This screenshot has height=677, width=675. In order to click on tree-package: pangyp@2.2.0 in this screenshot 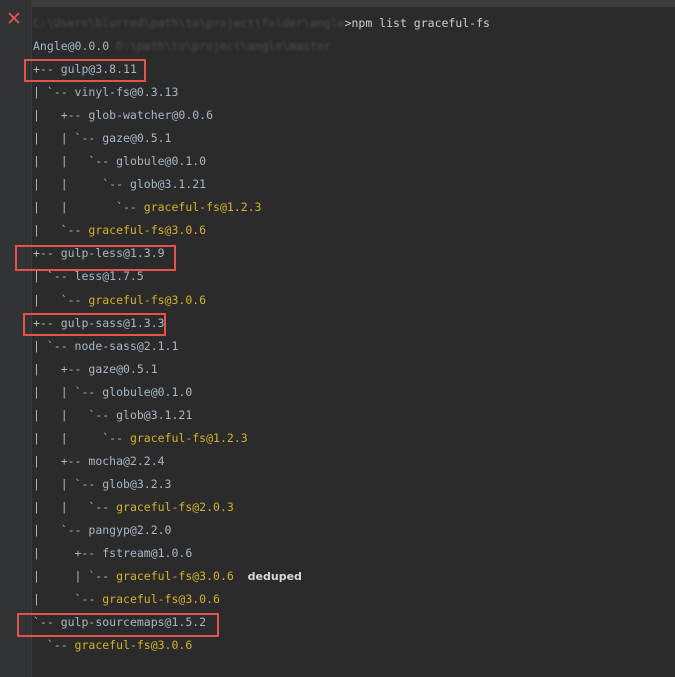, I will do `click(130, 530)`.